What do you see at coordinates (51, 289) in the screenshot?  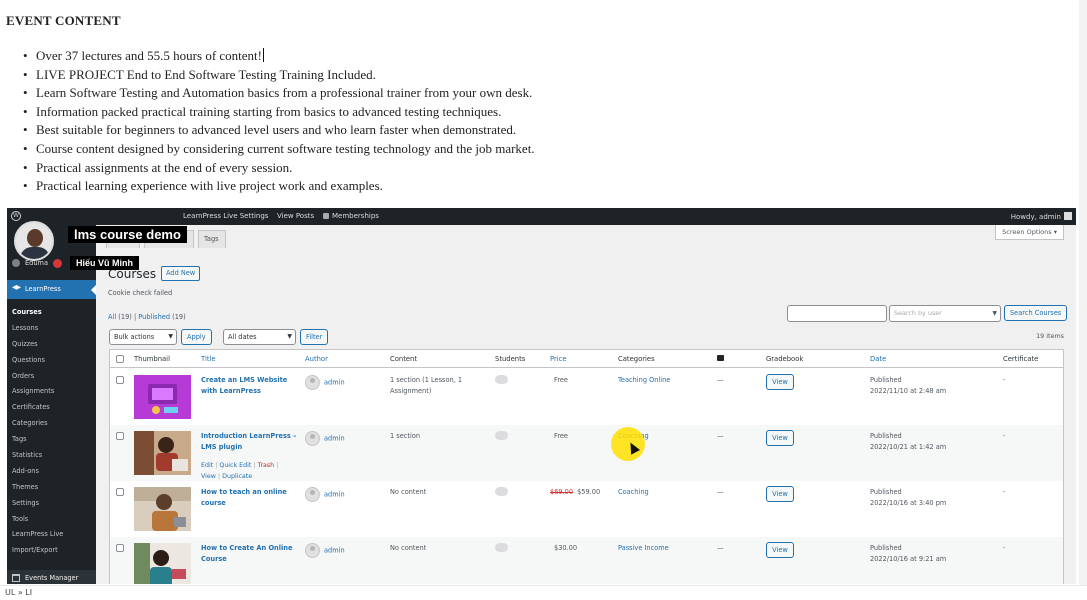 I see `sidebar-item-learnpress: LearnPress` at bounding box center [51, 289].